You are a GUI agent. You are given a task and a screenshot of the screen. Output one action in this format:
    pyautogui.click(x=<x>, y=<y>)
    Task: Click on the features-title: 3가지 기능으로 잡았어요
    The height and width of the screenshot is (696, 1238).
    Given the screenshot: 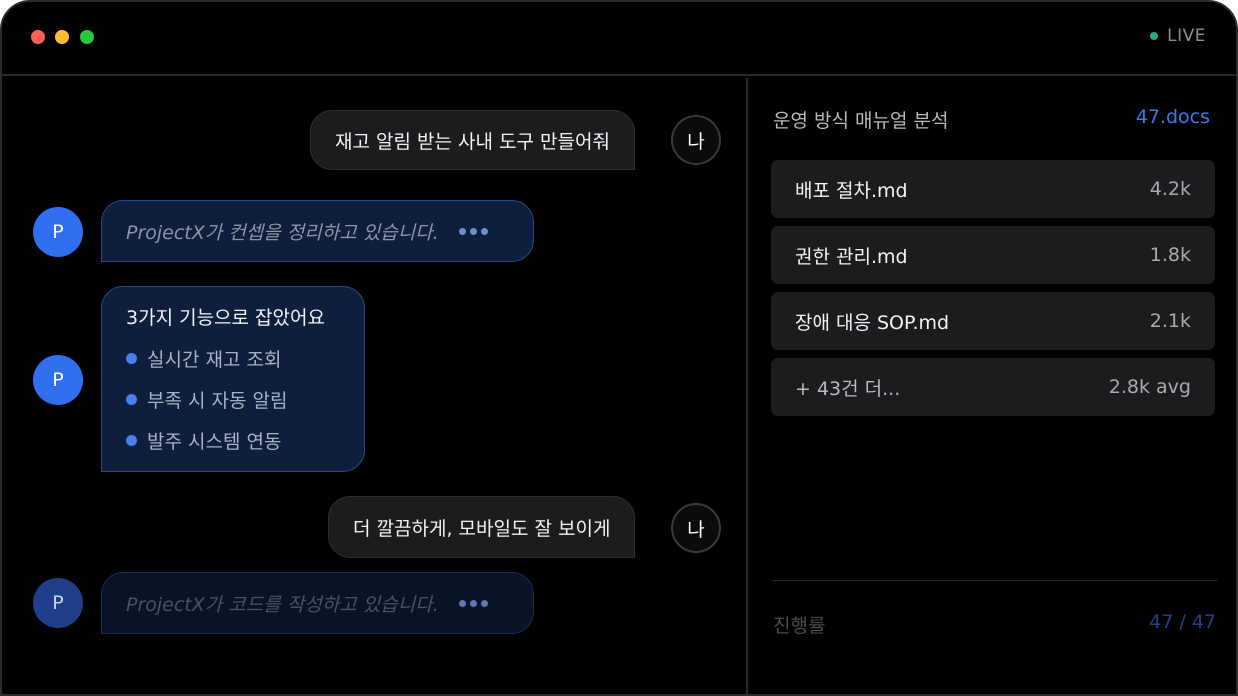 What is the action you would take?
    pyautogui.click(x=225, y=318)
    